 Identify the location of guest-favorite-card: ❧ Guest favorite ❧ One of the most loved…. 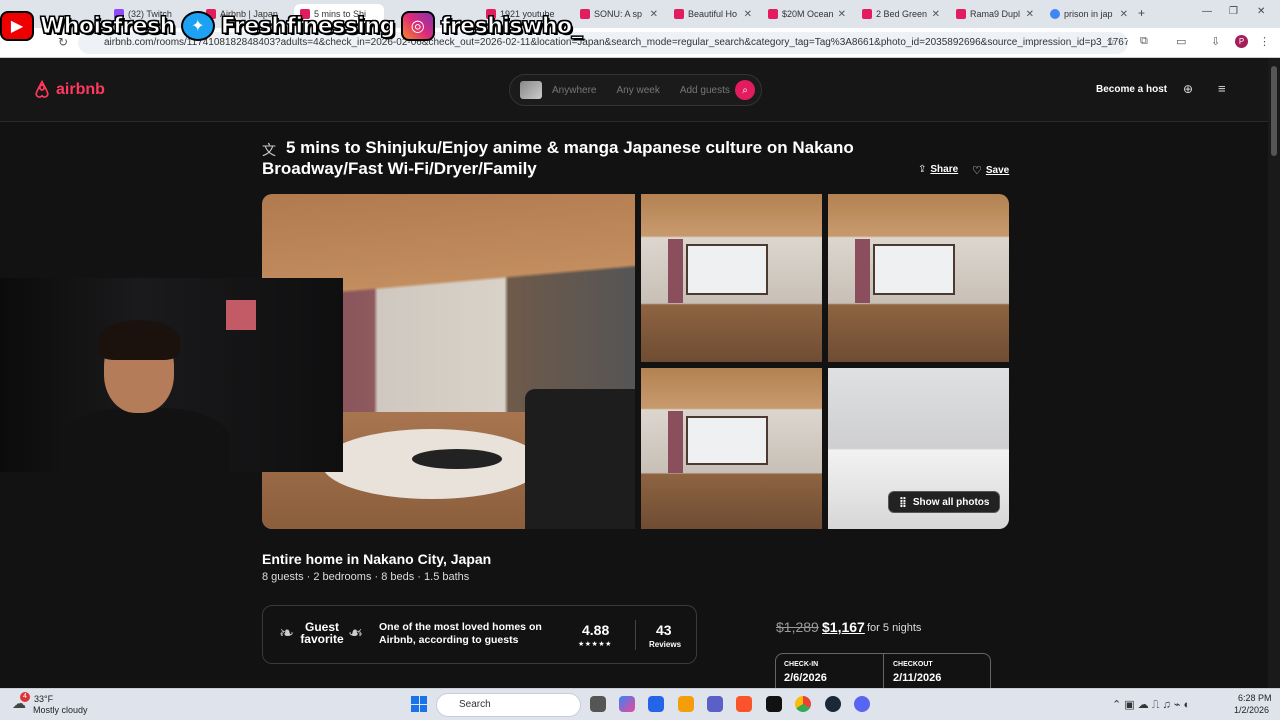
(479, 634).